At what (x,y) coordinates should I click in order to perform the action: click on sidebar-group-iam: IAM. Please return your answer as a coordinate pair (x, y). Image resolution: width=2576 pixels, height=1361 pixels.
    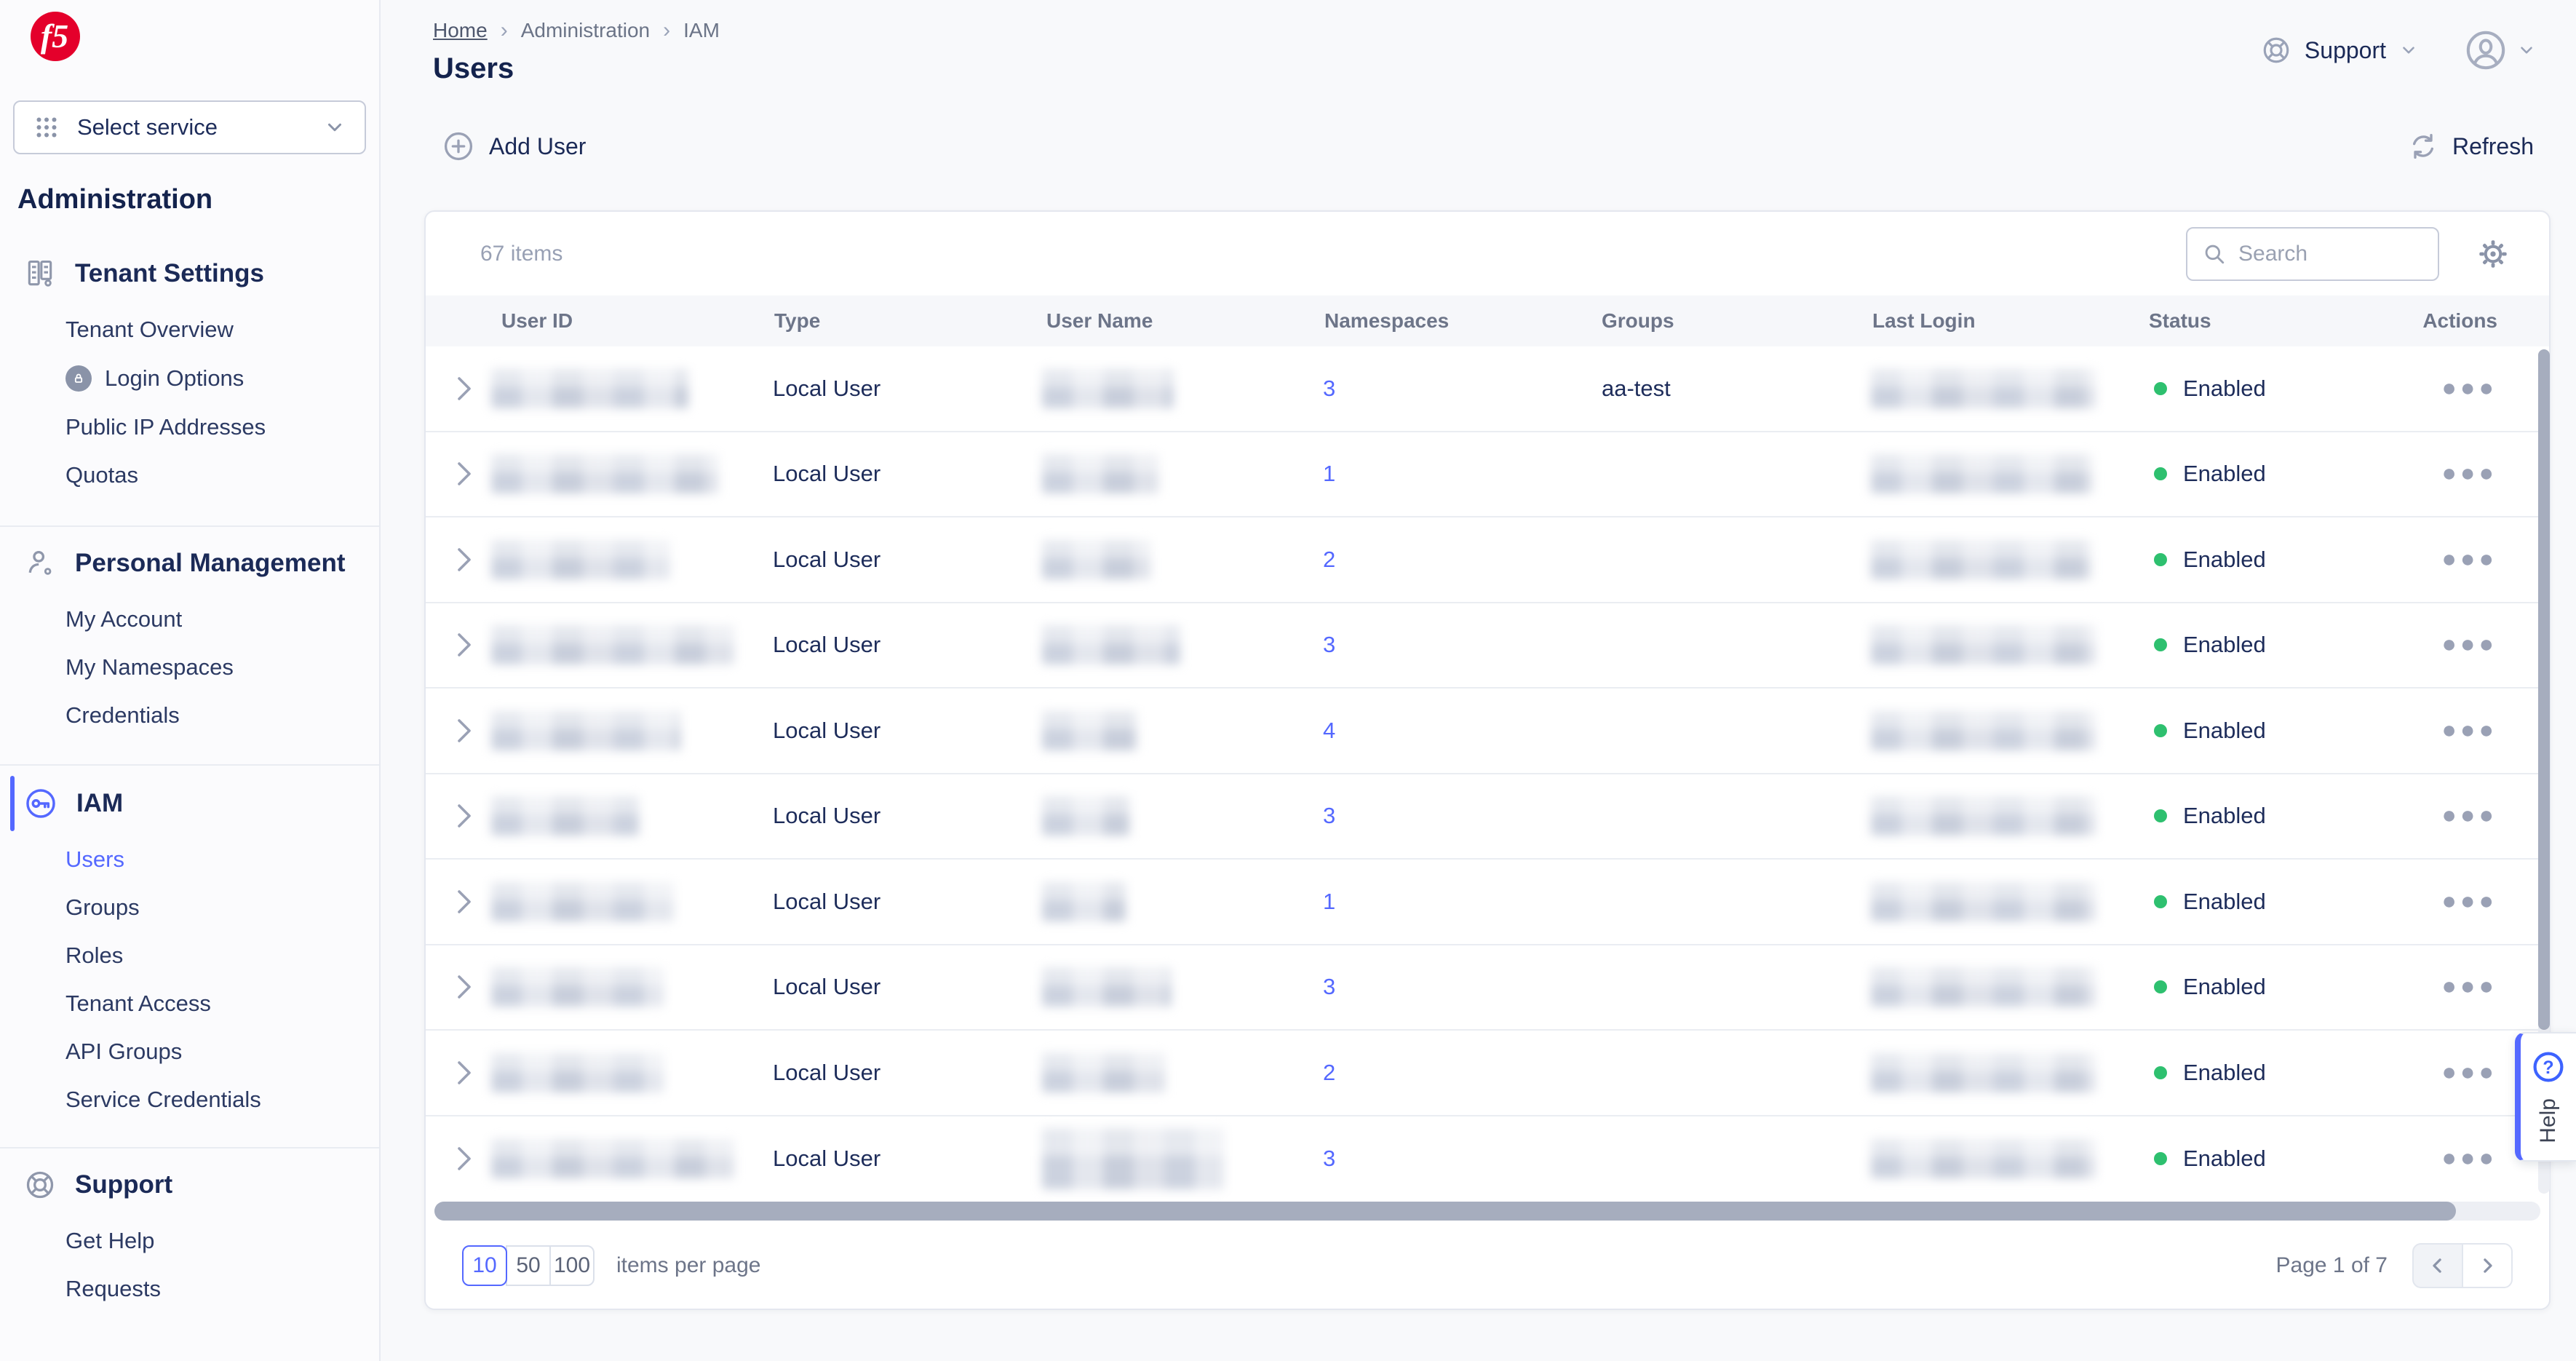
    Looking at the image, I should click on (189, 803).